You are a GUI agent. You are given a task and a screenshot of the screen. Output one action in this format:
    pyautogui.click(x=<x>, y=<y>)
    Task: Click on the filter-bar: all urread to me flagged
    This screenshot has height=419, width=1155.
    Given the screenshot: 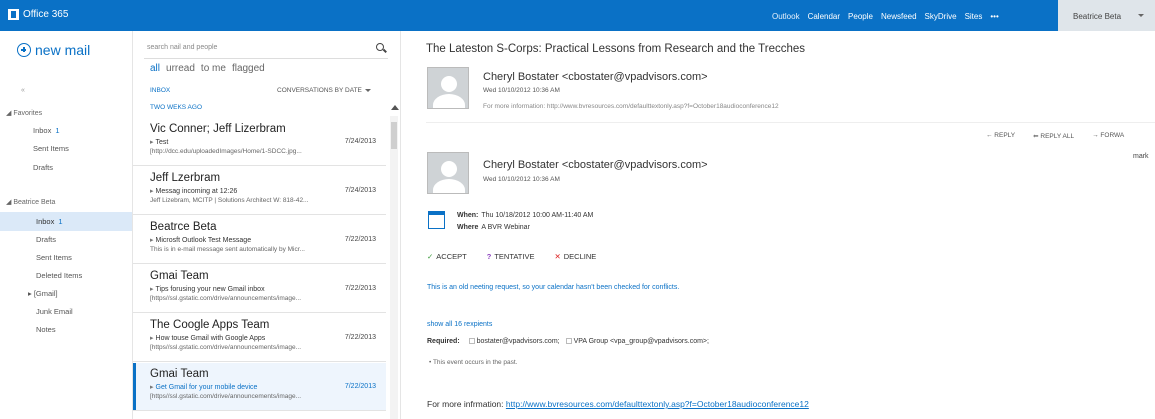 What is the action you would take?
    pyautogui.click(x=207, y=68)
    